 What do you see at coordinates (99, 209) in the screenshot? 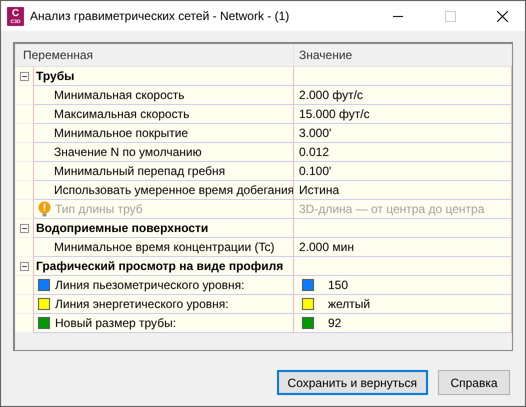
I see `property-name: Тип длины труб` at bounding box center [99, 209].